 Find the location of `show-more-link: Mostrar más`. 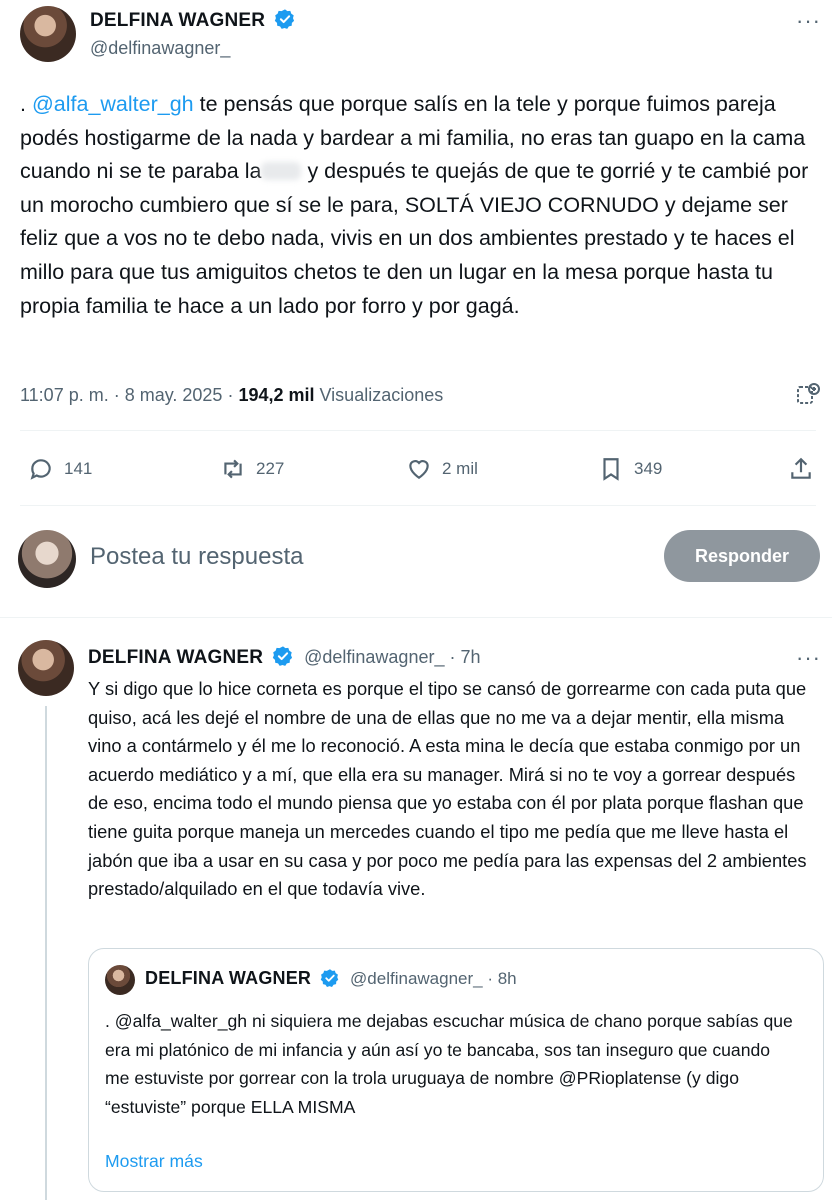

show-more-link: Mostrar más is located at coordinates (154, 1161).